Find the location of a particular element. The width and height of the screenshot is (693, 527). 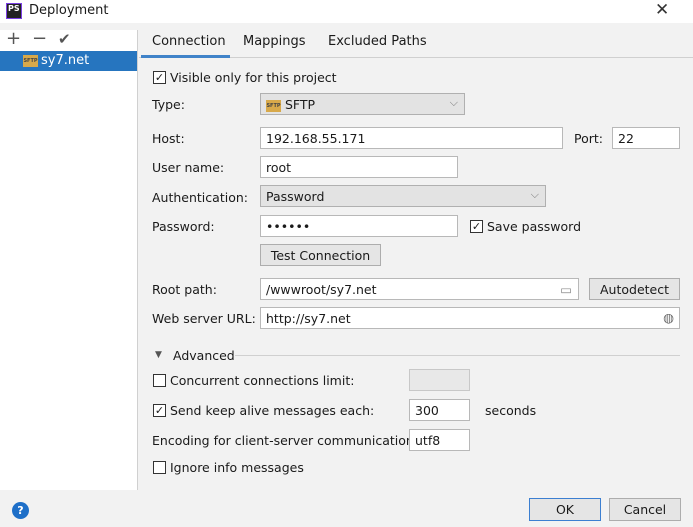

keep-alive-checkbox: ✓ is located at coordinates (159, 410).